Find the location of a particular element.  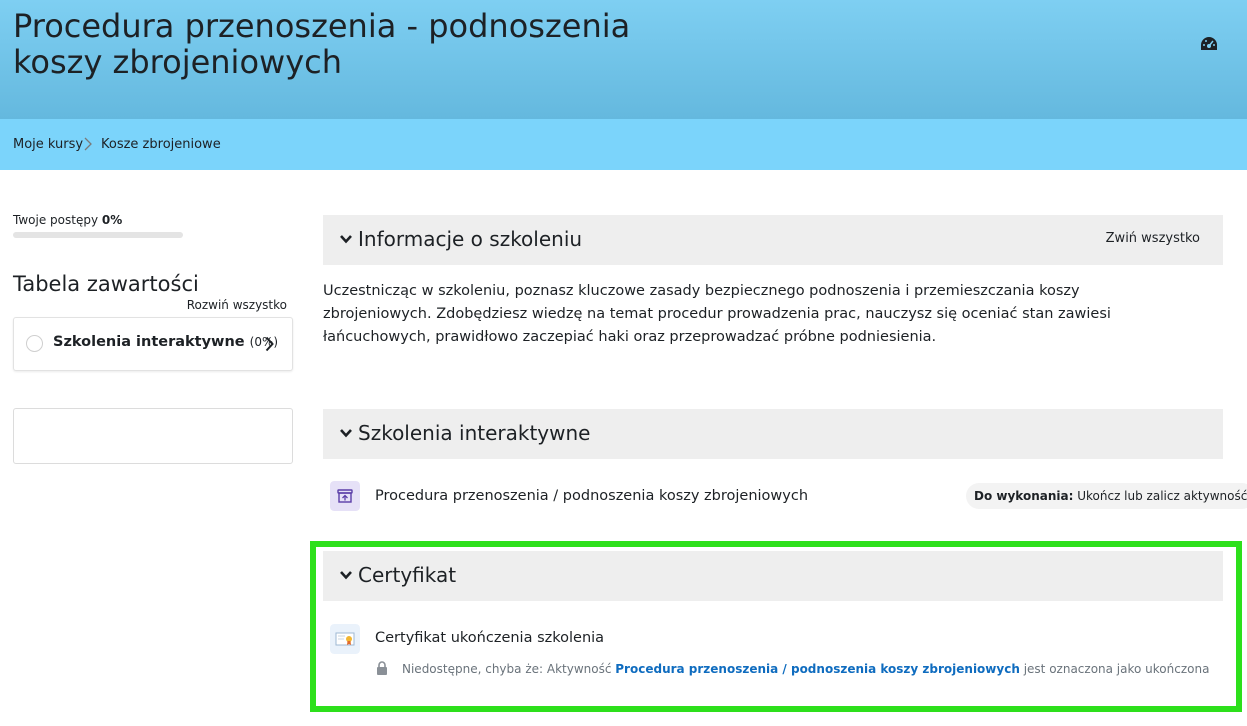

progress-value: 0% is located at coordinates (112, 220).